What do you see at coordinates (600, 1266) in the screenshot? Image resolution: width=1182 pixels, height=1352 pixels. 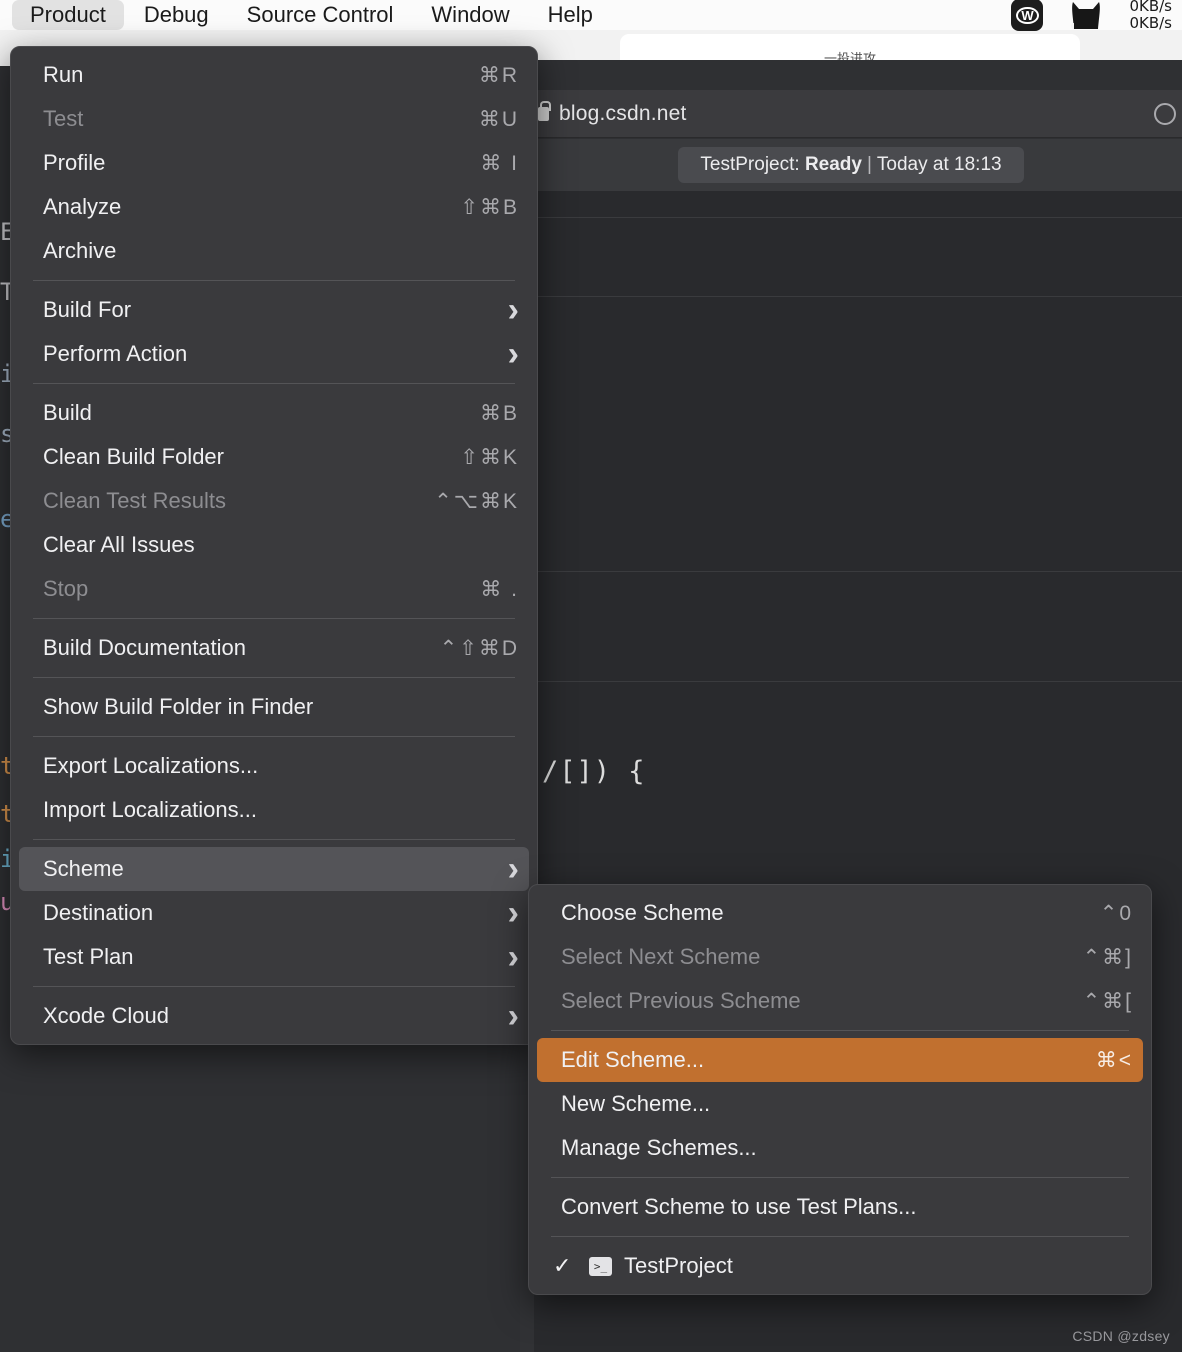 I see `terminal-icon: >_` at bounding box center [600, 1266].